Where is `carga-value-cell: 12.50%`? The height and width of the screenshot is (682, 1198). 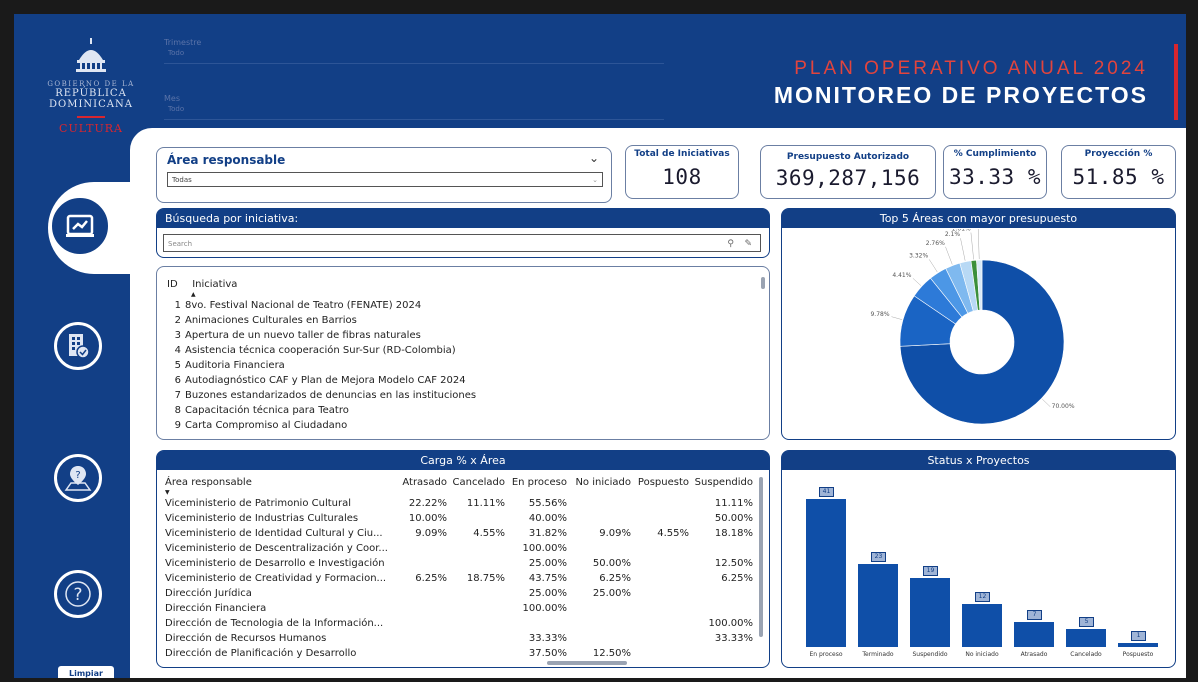
carga-value-cell: 12.50% is located at coordinates (733, 563).